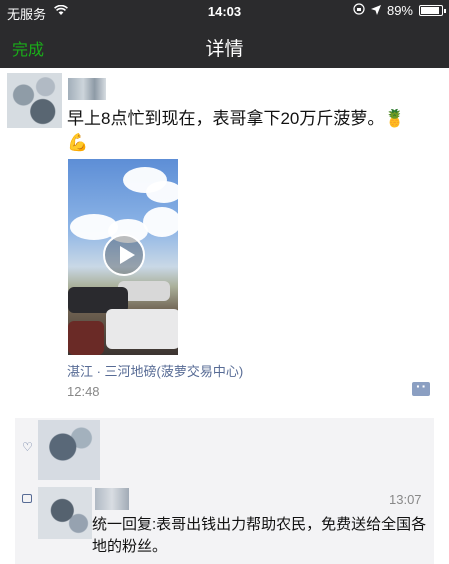 This screenshot has width=449, height=564. What do you see at coordinates (405, 499) in the screenshot?
I see `comment-time: 13:07` at bounding box center [405, 499].